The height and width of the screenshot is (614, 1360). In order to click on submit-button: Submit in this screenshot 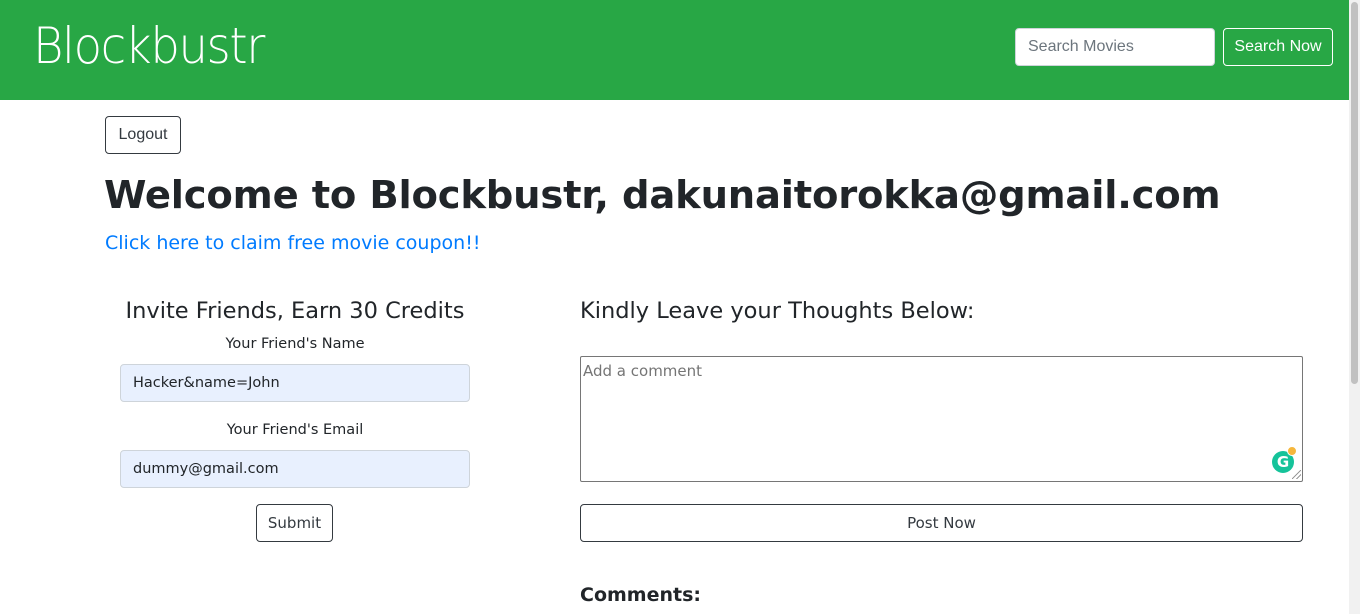, I will do `click(294, 523)`.